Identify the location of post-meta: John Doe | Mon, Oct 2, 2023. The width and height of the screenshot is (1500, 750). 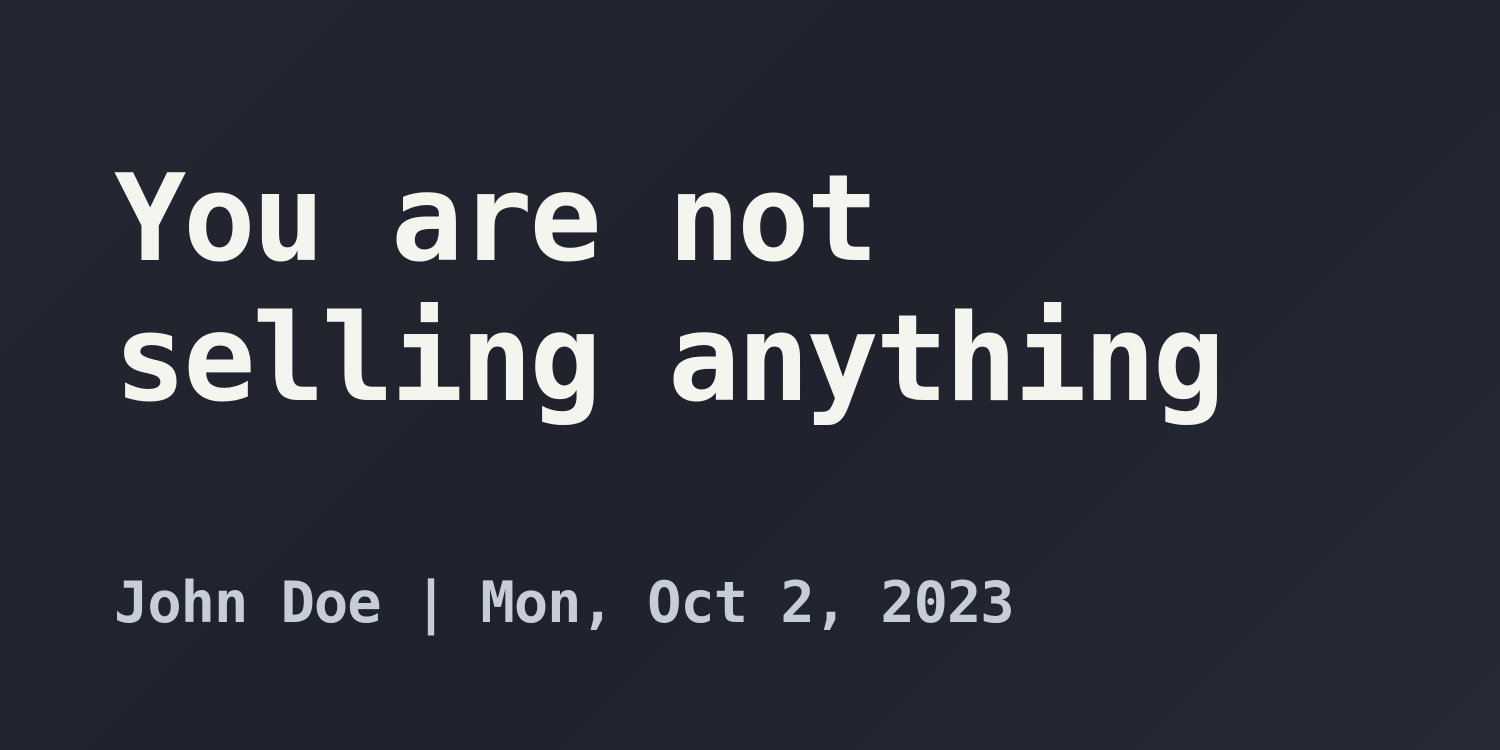
(564, 603).